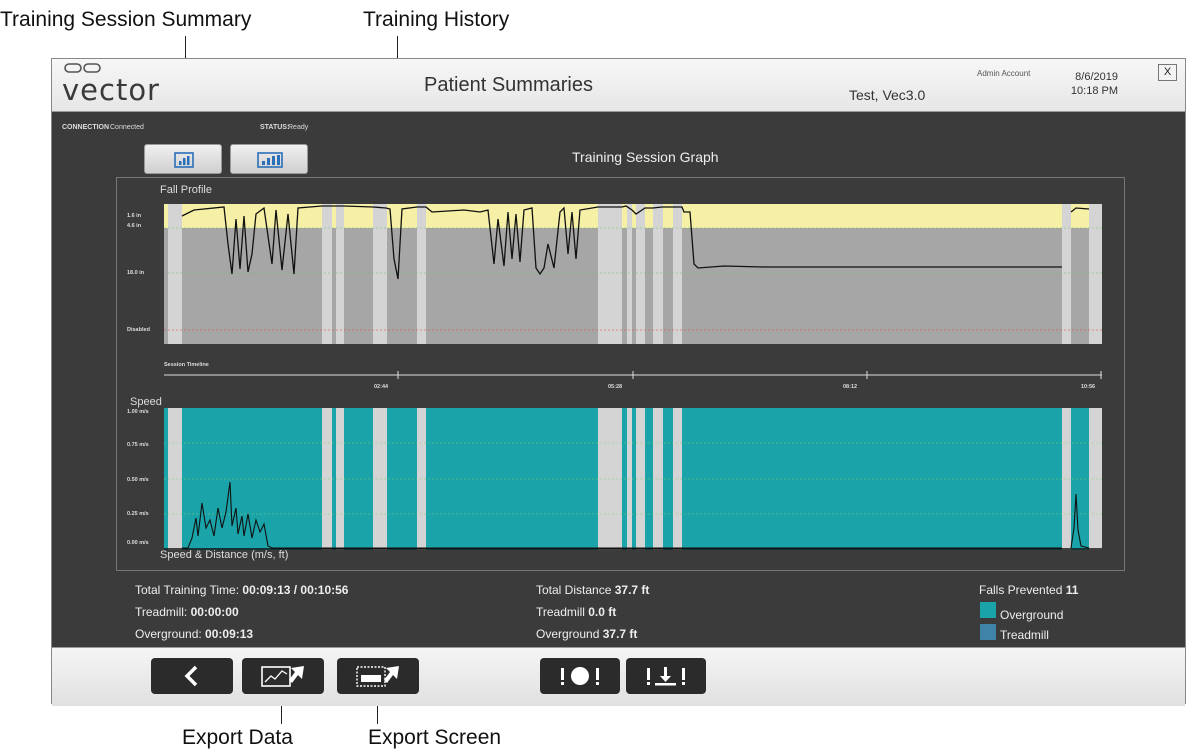  I want to click on timeline-tick-label: 08:12, so click(850, 387).